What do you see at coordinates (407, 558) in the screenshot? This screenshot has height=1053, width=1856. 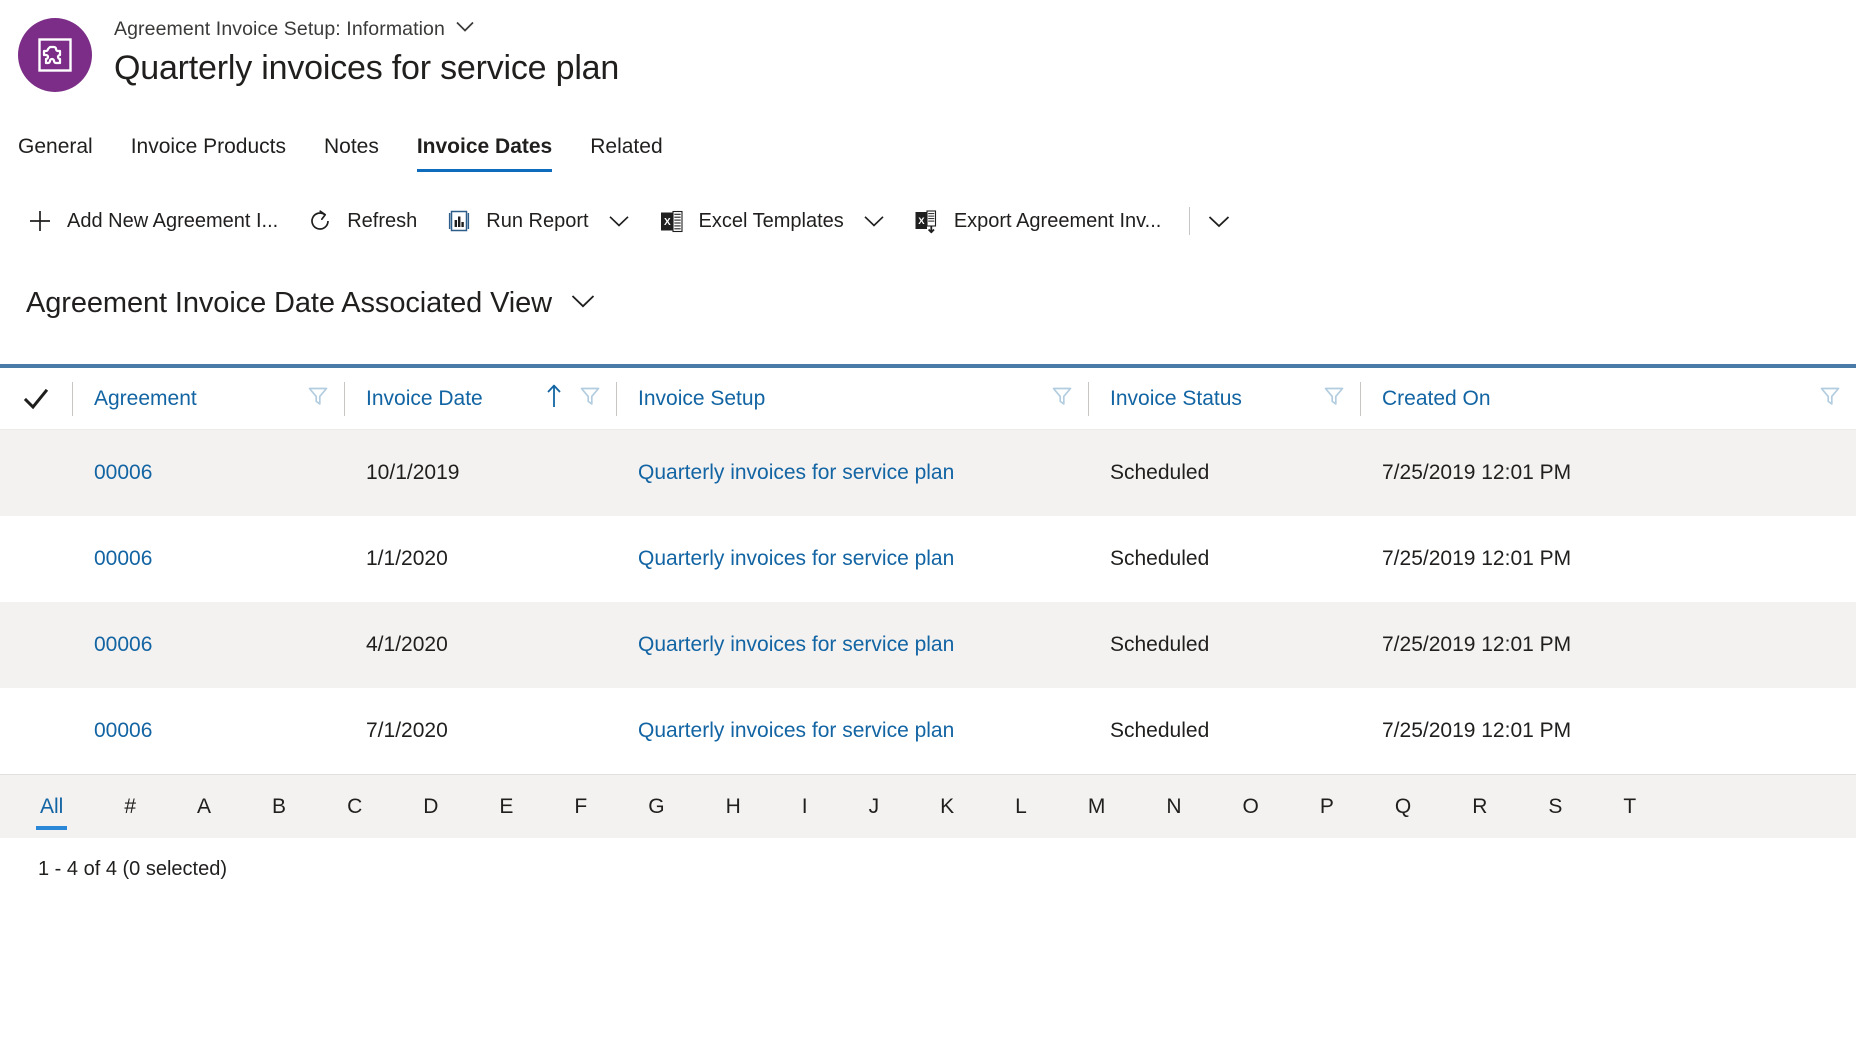 I see `cell-invoice-date: 1/1/2020` at bounding box center [407, 558].